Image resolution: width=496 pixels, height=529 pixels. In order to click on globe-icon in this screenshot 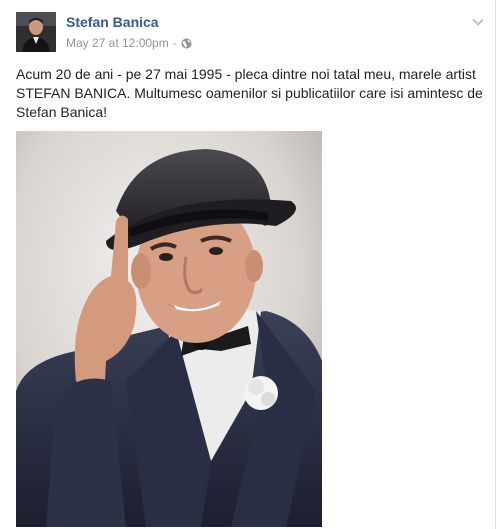, I will do `click(186, 43)`.